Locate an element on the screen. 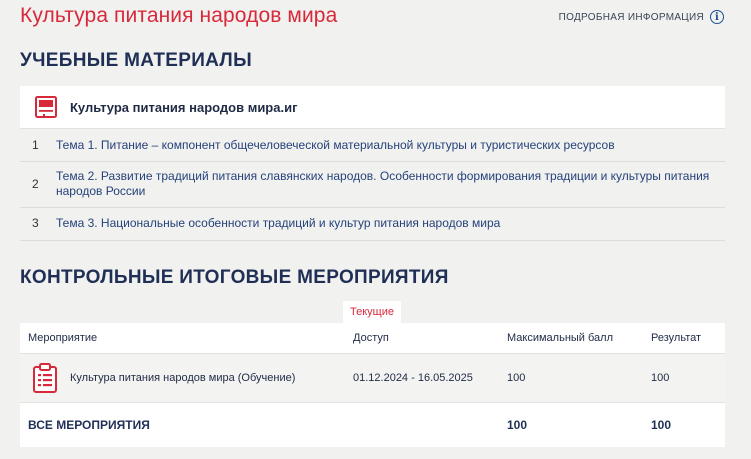 The width and height of the screenshot is (751, 459). event-cell: Культура питания народов мира (Обучение) is located at coordinates (186, 378).